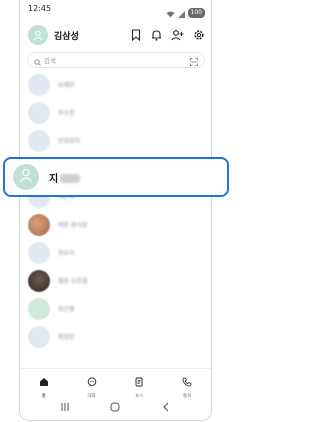  Describe the element at coordinates (73, 225) in the screenshot. I see `contact-name: 해운 용사장` at that location.